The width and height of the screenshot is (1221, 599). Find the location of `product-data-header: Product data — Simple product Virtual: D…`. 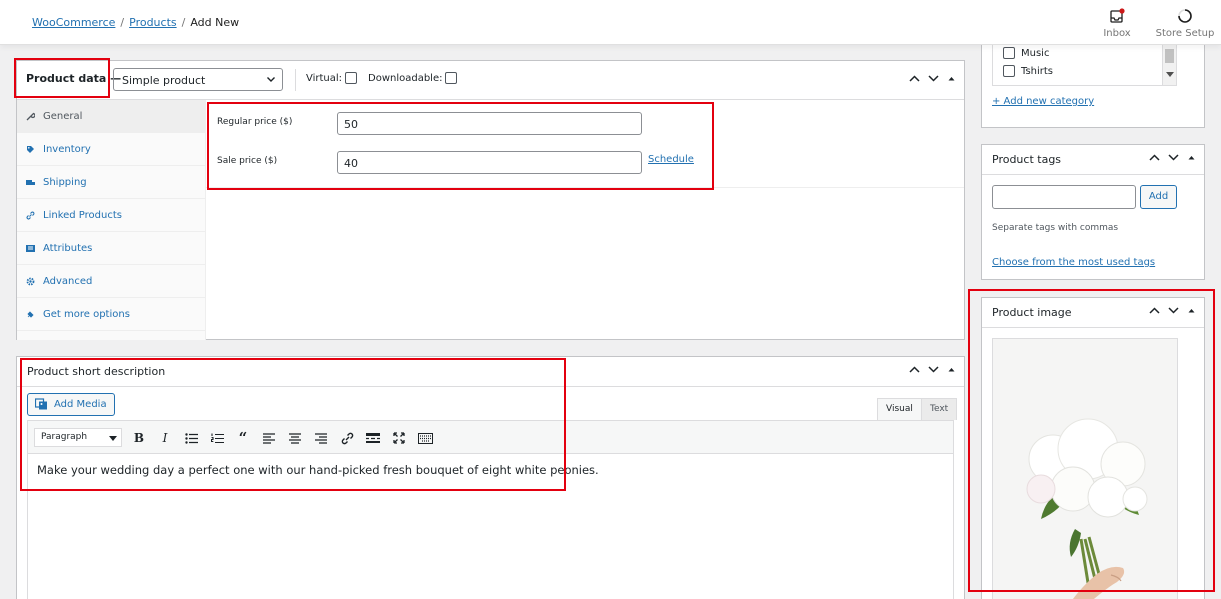

product-data-header: Product data — Simple product Virtual: D… is located at coordinates (490, 80).